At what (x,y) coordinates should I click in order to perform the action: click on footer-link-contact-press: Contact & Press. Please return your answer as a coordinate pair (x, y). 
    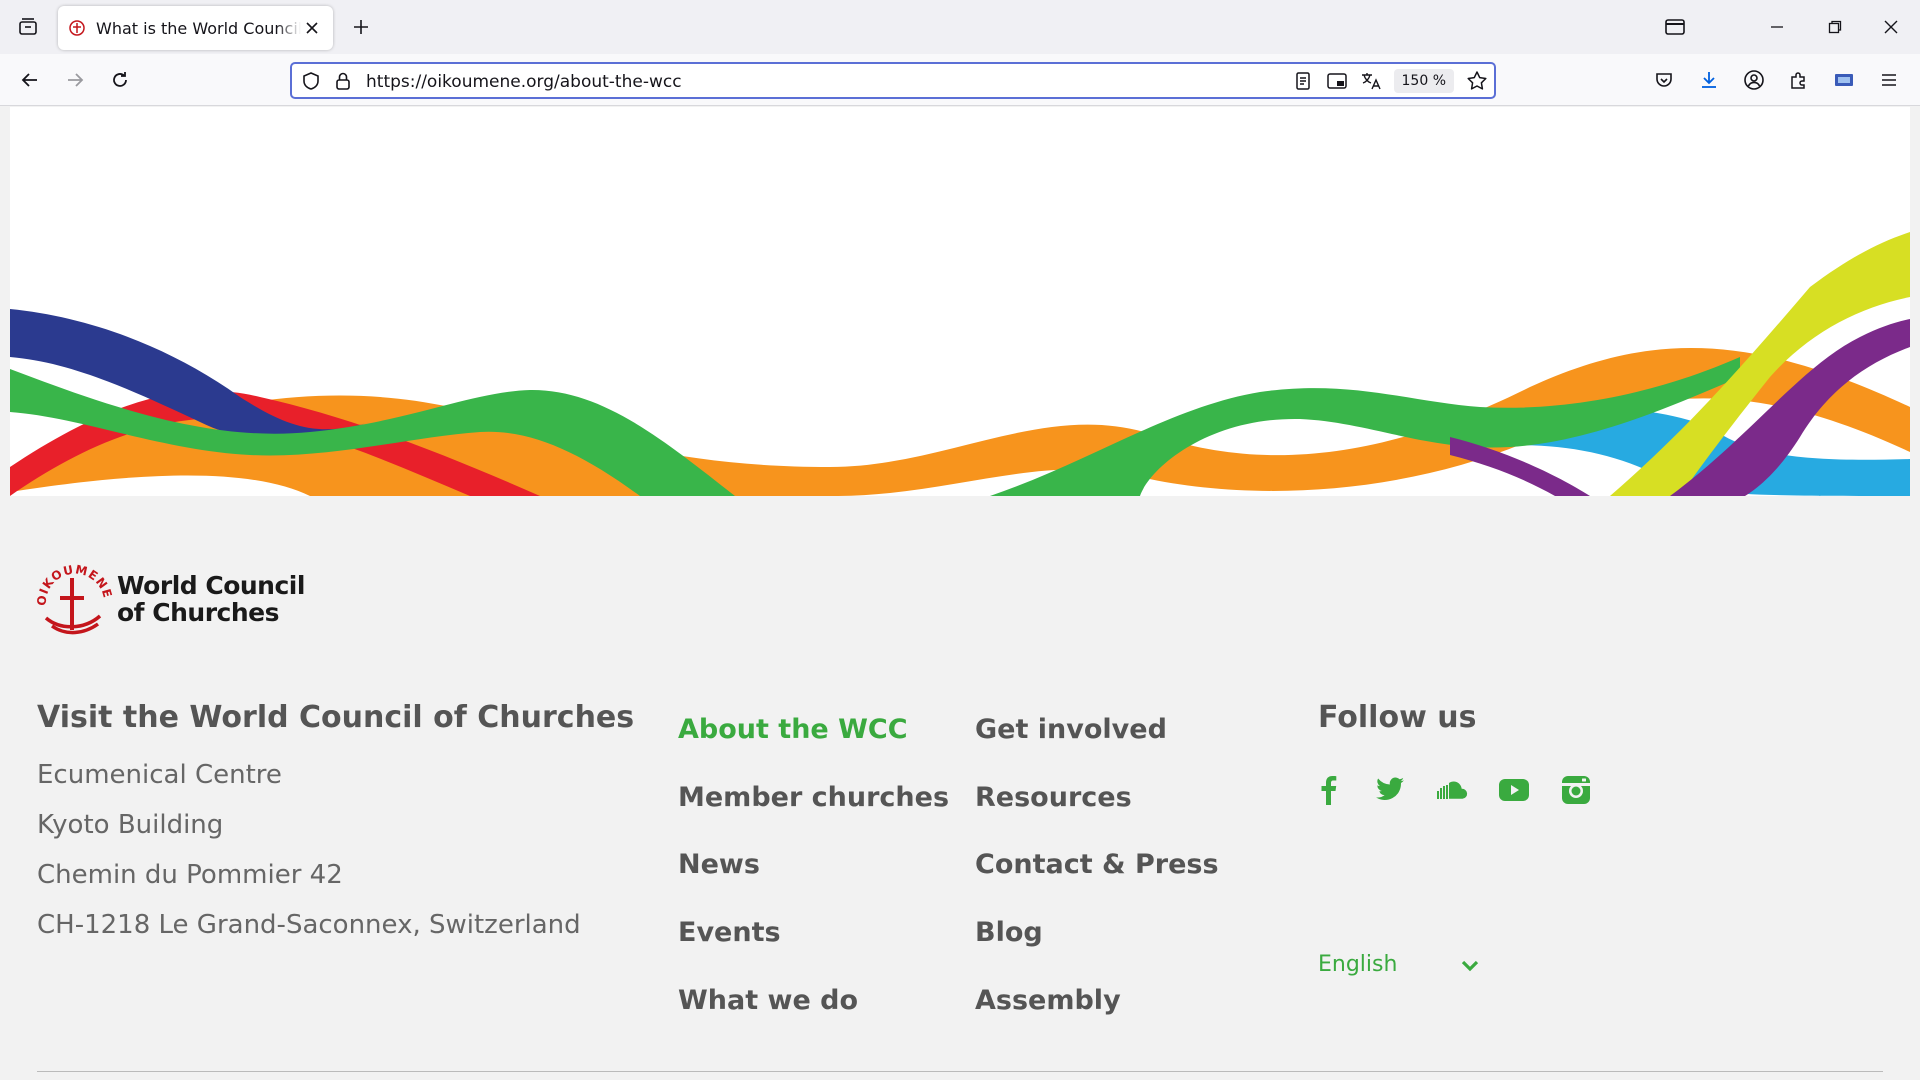
    Looking at the image, I should click on (1097, 864).